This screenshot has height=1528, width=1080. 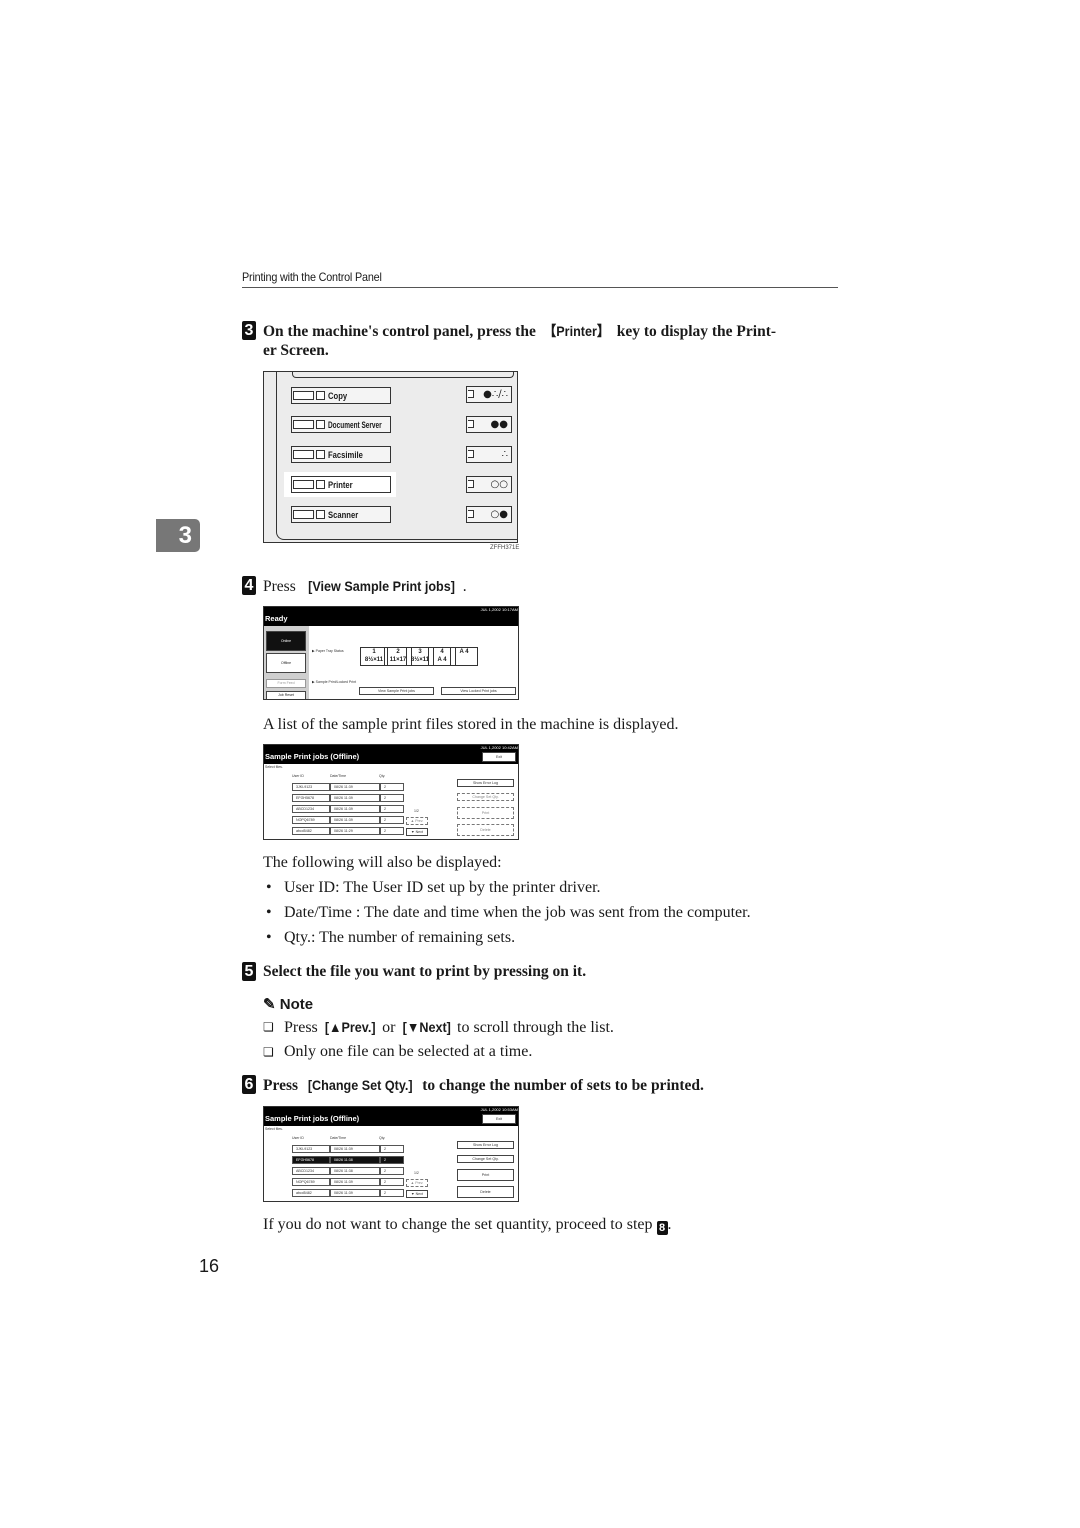 I want to click on sample-locked-label: ▶ Sample Print/Locked Print, so click(x=334, y=682).